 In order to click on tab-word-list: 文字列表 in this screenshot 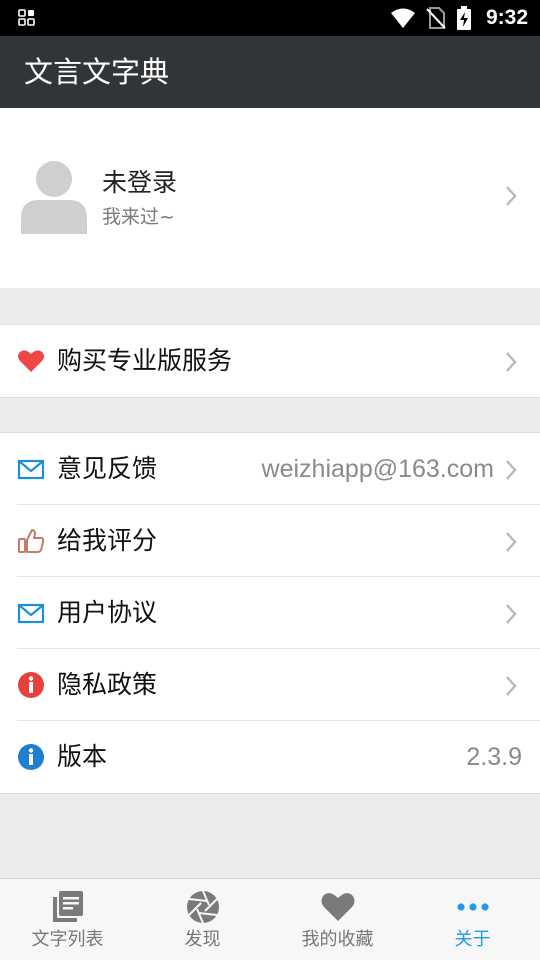, I will do `click(67, 919)`.